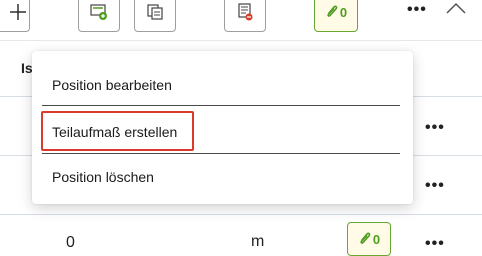 Image resolution: width=482 pixels, height=256 pixels. I want to click on column-header: Is, so click(27, 68).